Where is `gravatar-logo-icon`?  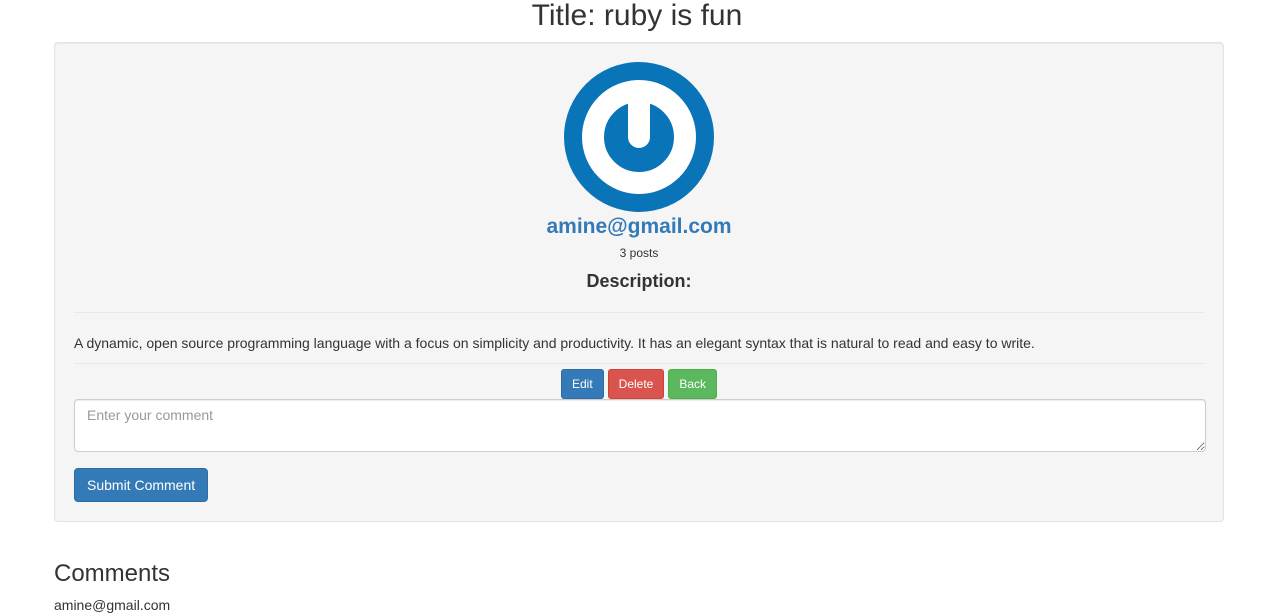
gravatar-logo-icon is located at coordinates (639, 137).